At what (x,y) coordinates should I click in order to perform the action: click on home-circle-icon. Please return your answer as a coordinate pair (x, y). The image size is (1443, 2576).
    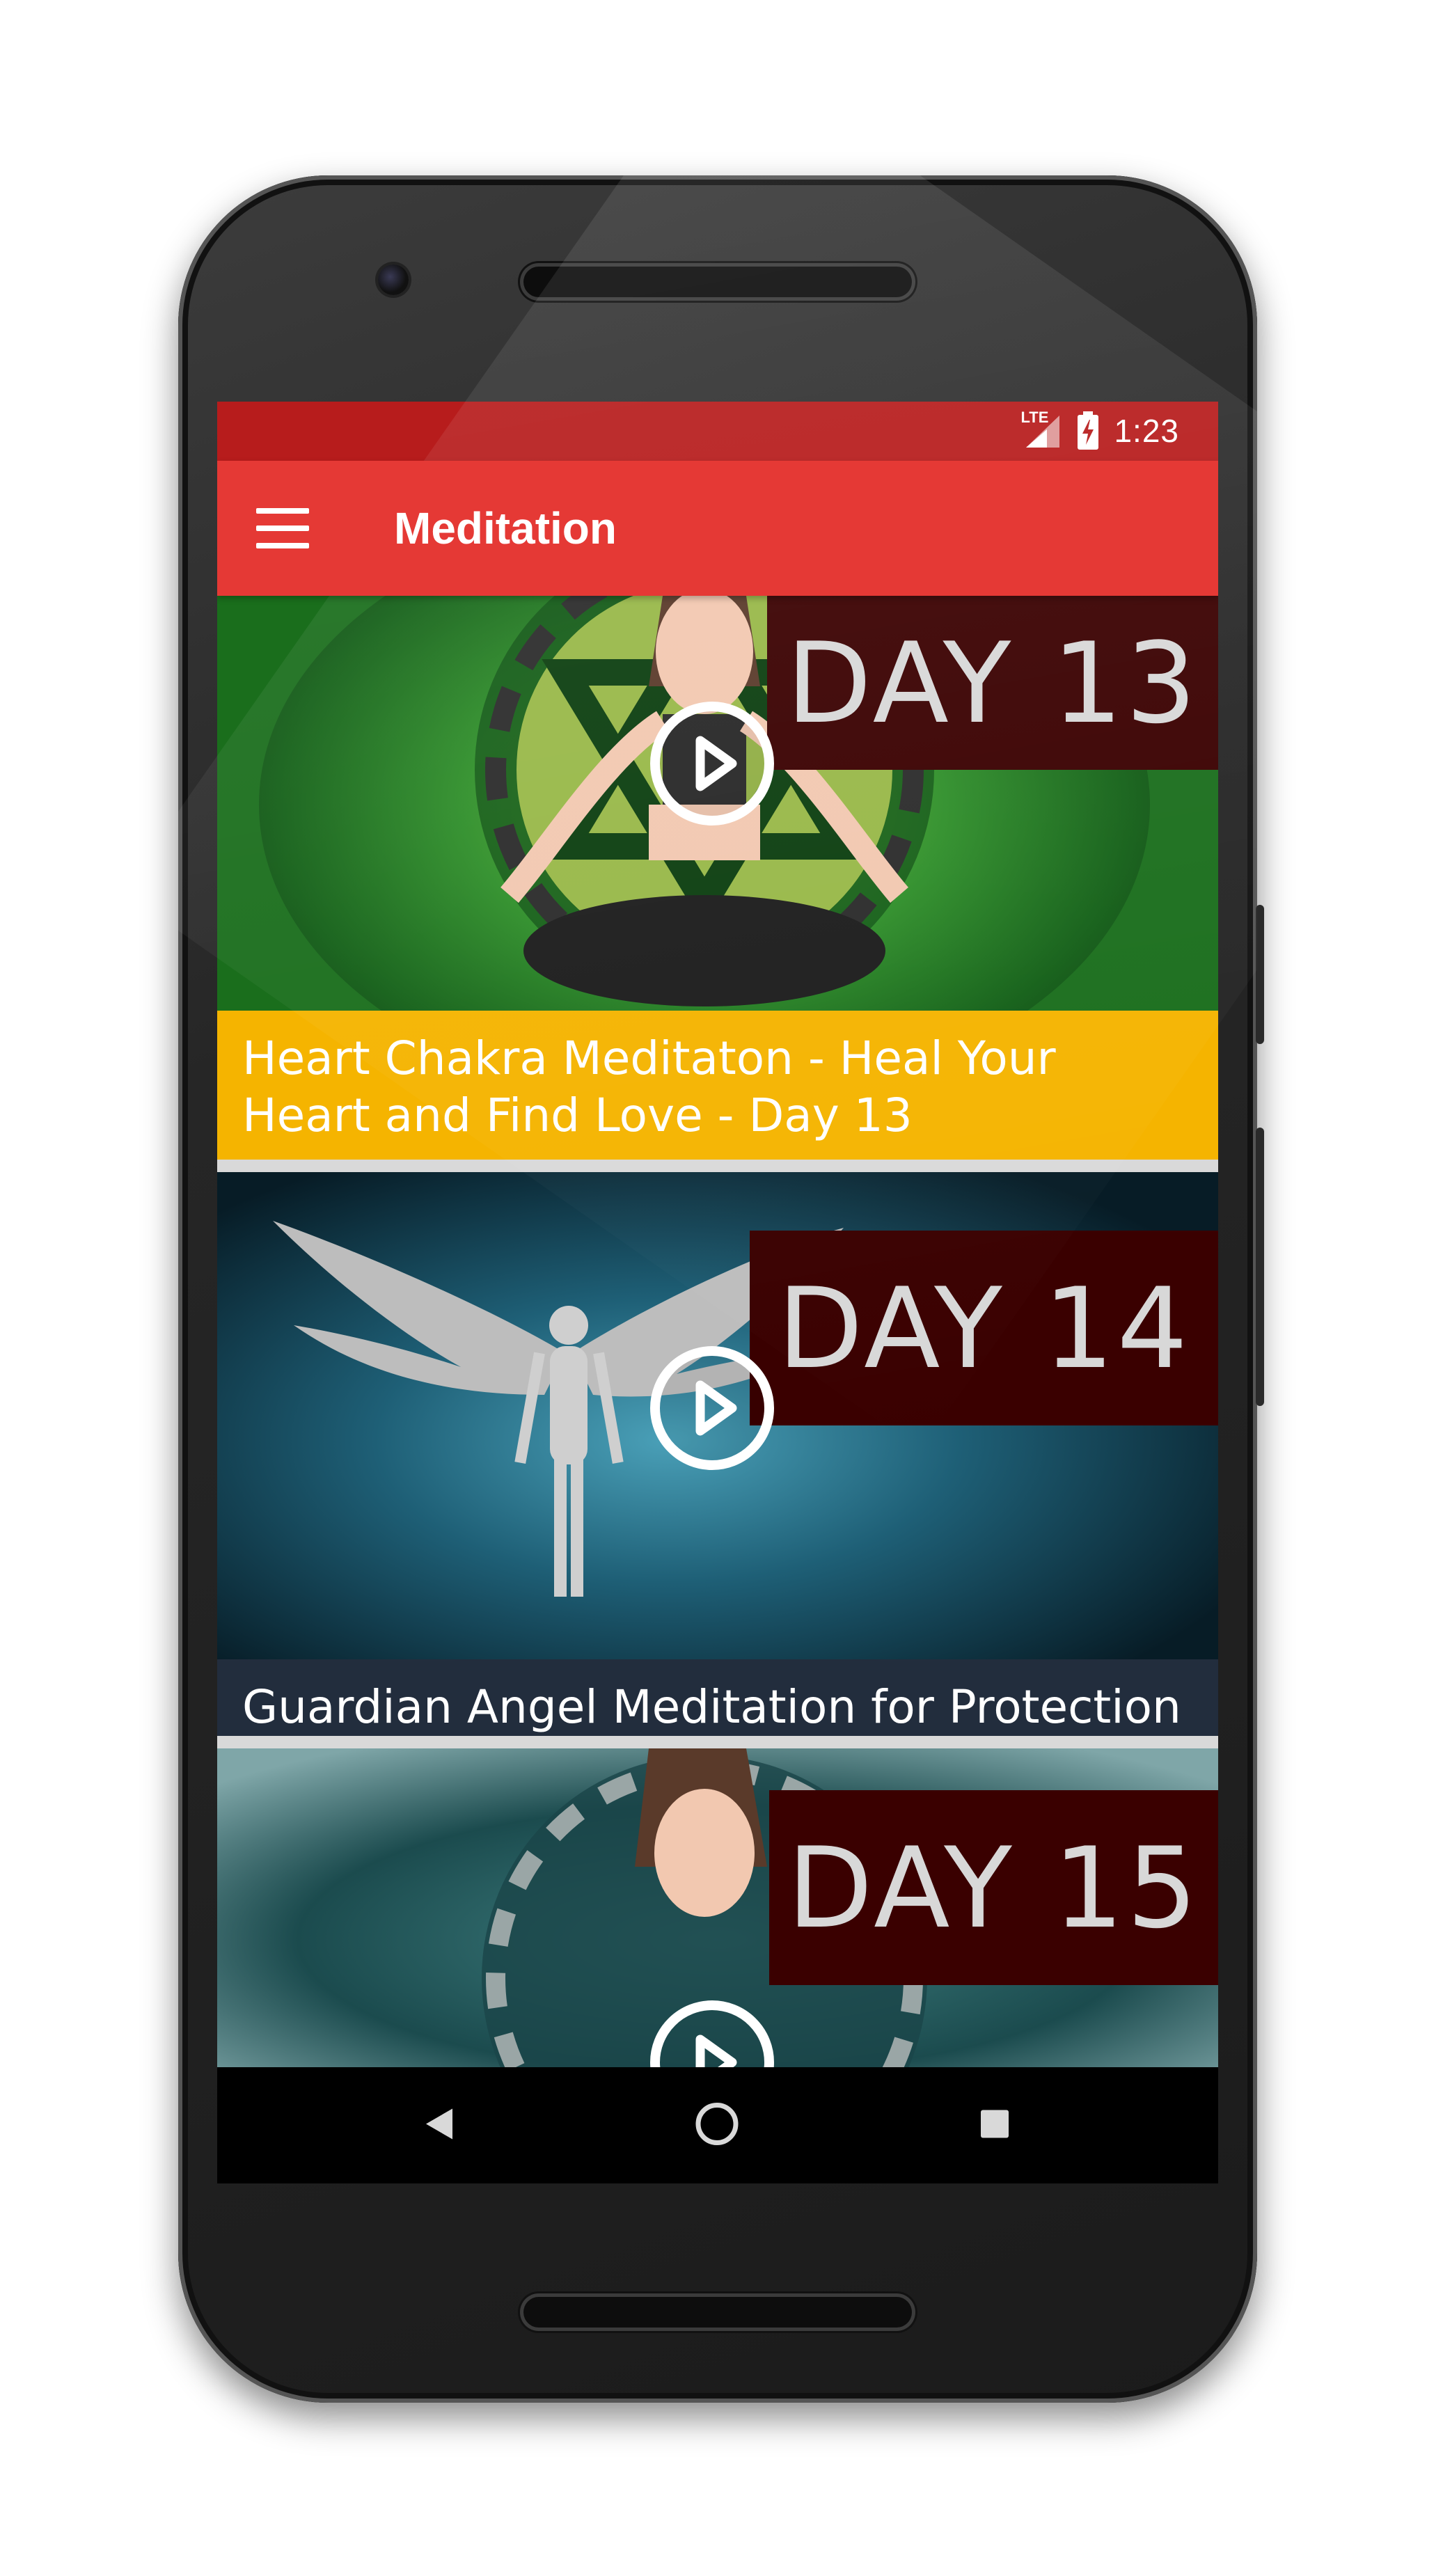
    Looking at the image, I should click on (717, 2125).